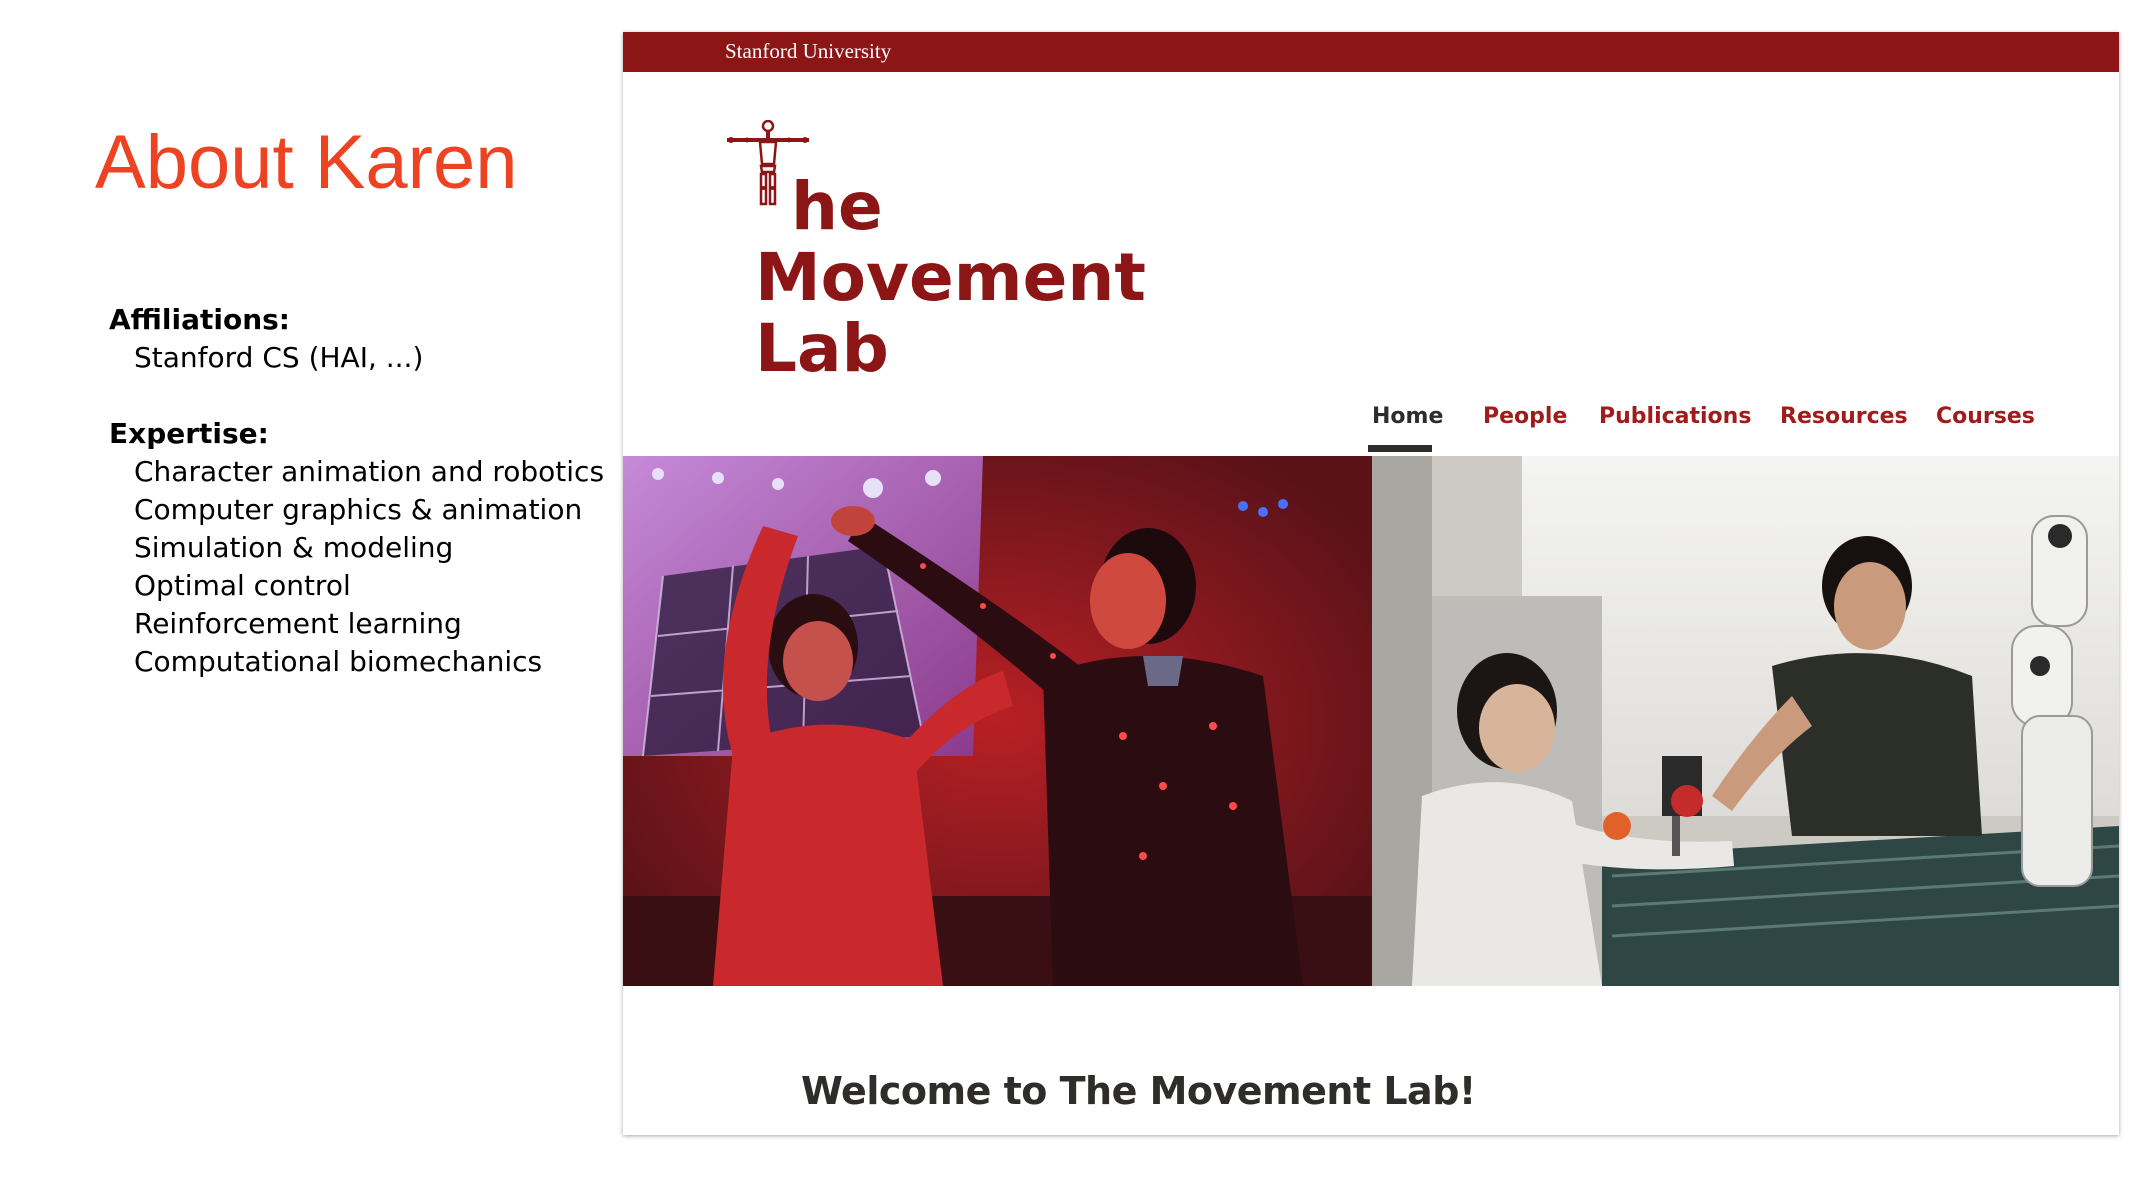  Describe the element at coordinates (1400, 448) in the screenshot. I see `nav-active-indicator` at that location.